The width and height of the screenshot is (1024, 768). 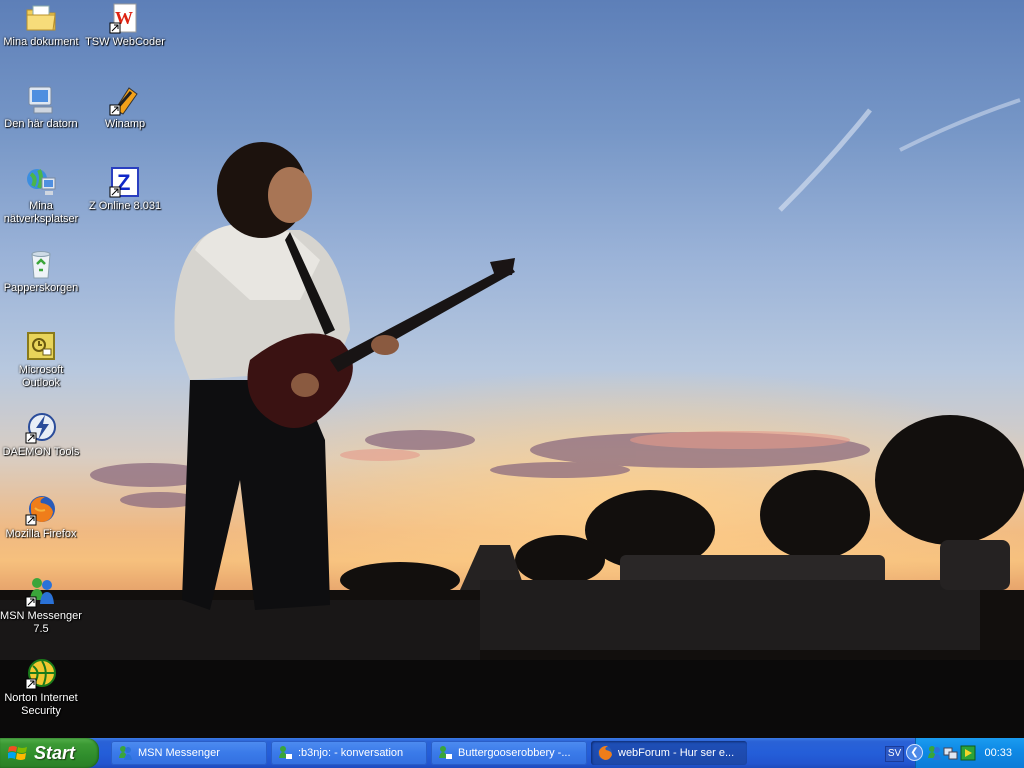 I want to click on icon-label: DAEMON Tools, so click(x=41, y=452).